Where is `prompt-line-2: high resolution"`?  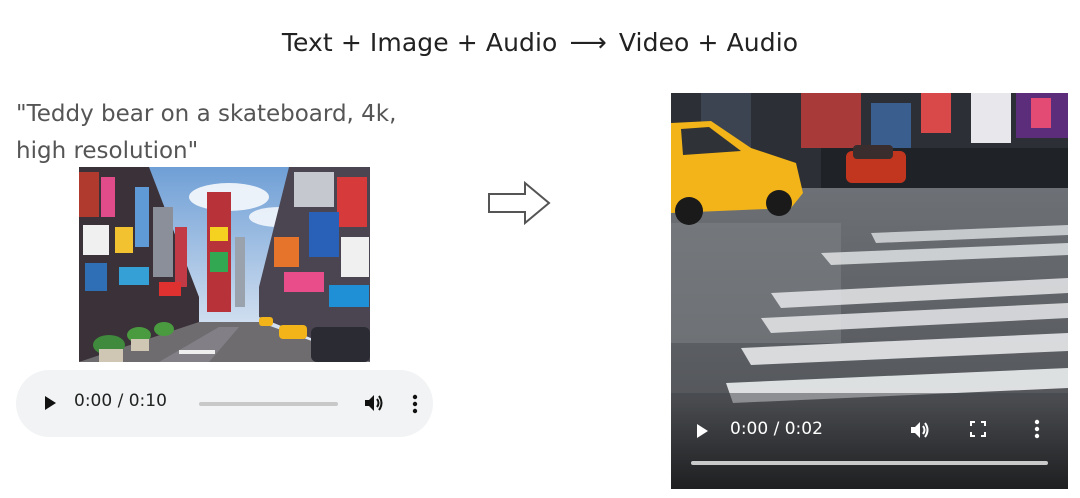
prompt-line-2: high resolution" is located at coordinates (107, 151).